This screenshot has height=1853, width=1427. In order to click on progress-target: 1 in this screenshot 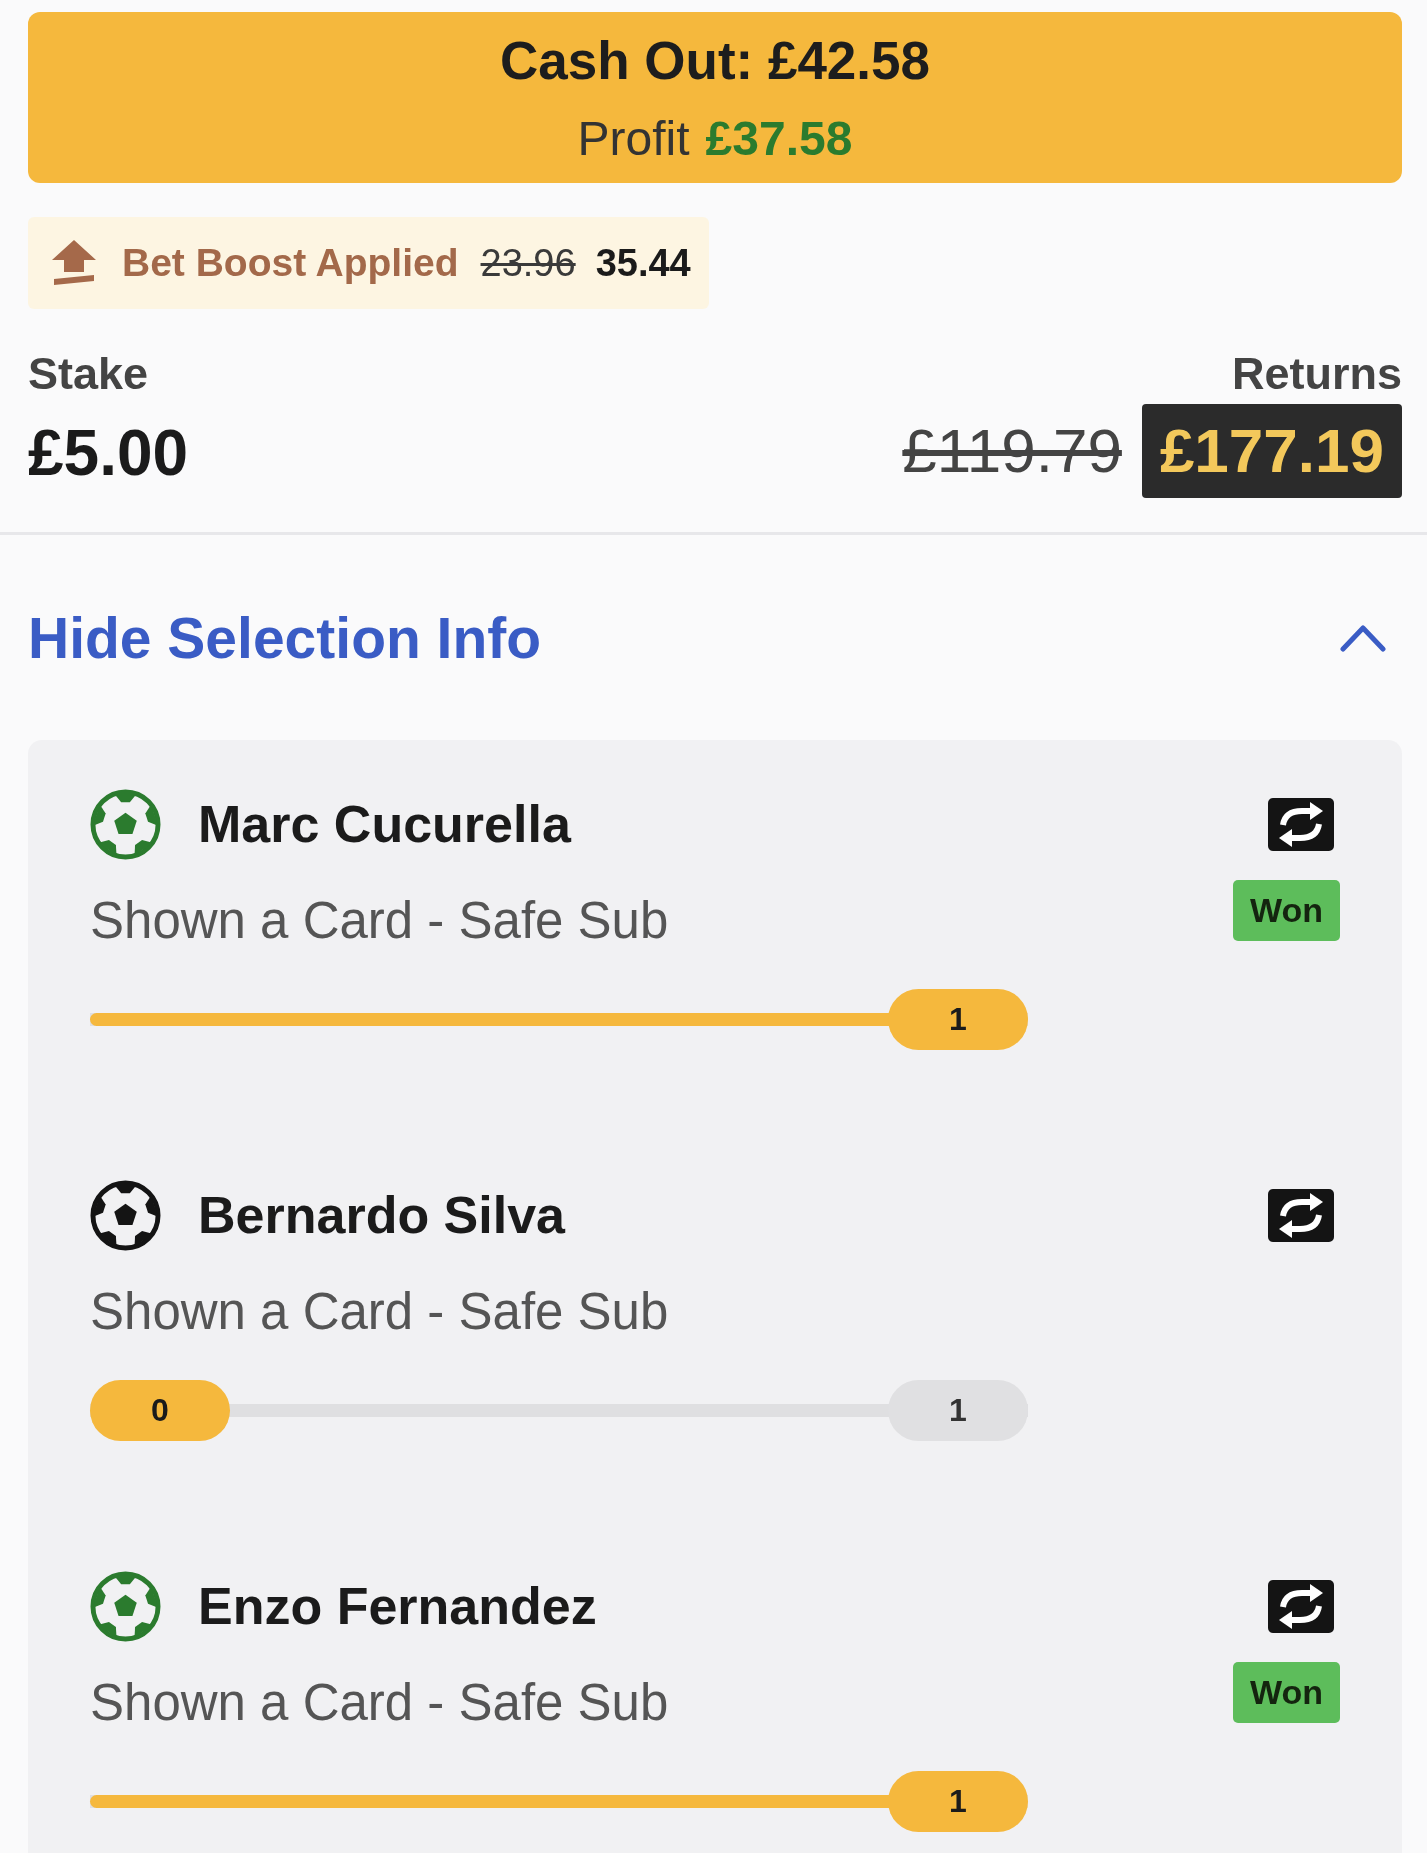, I will do `click(958, 1410)`.